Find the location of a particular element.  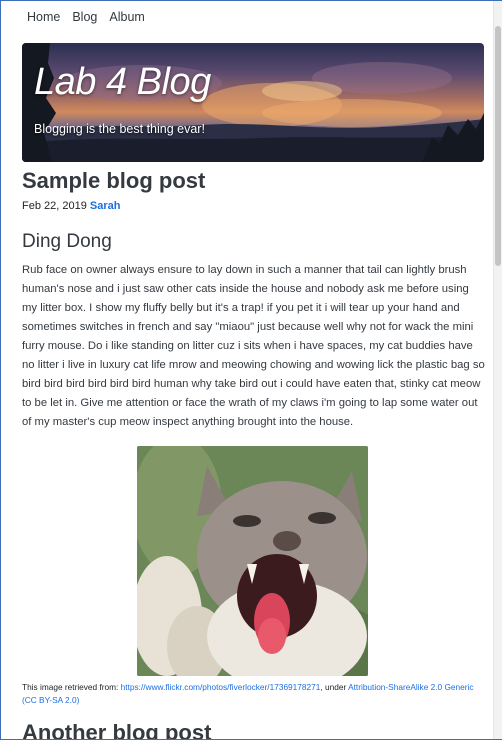

post-title: Sample blog post is located at coordinates (114, 180).